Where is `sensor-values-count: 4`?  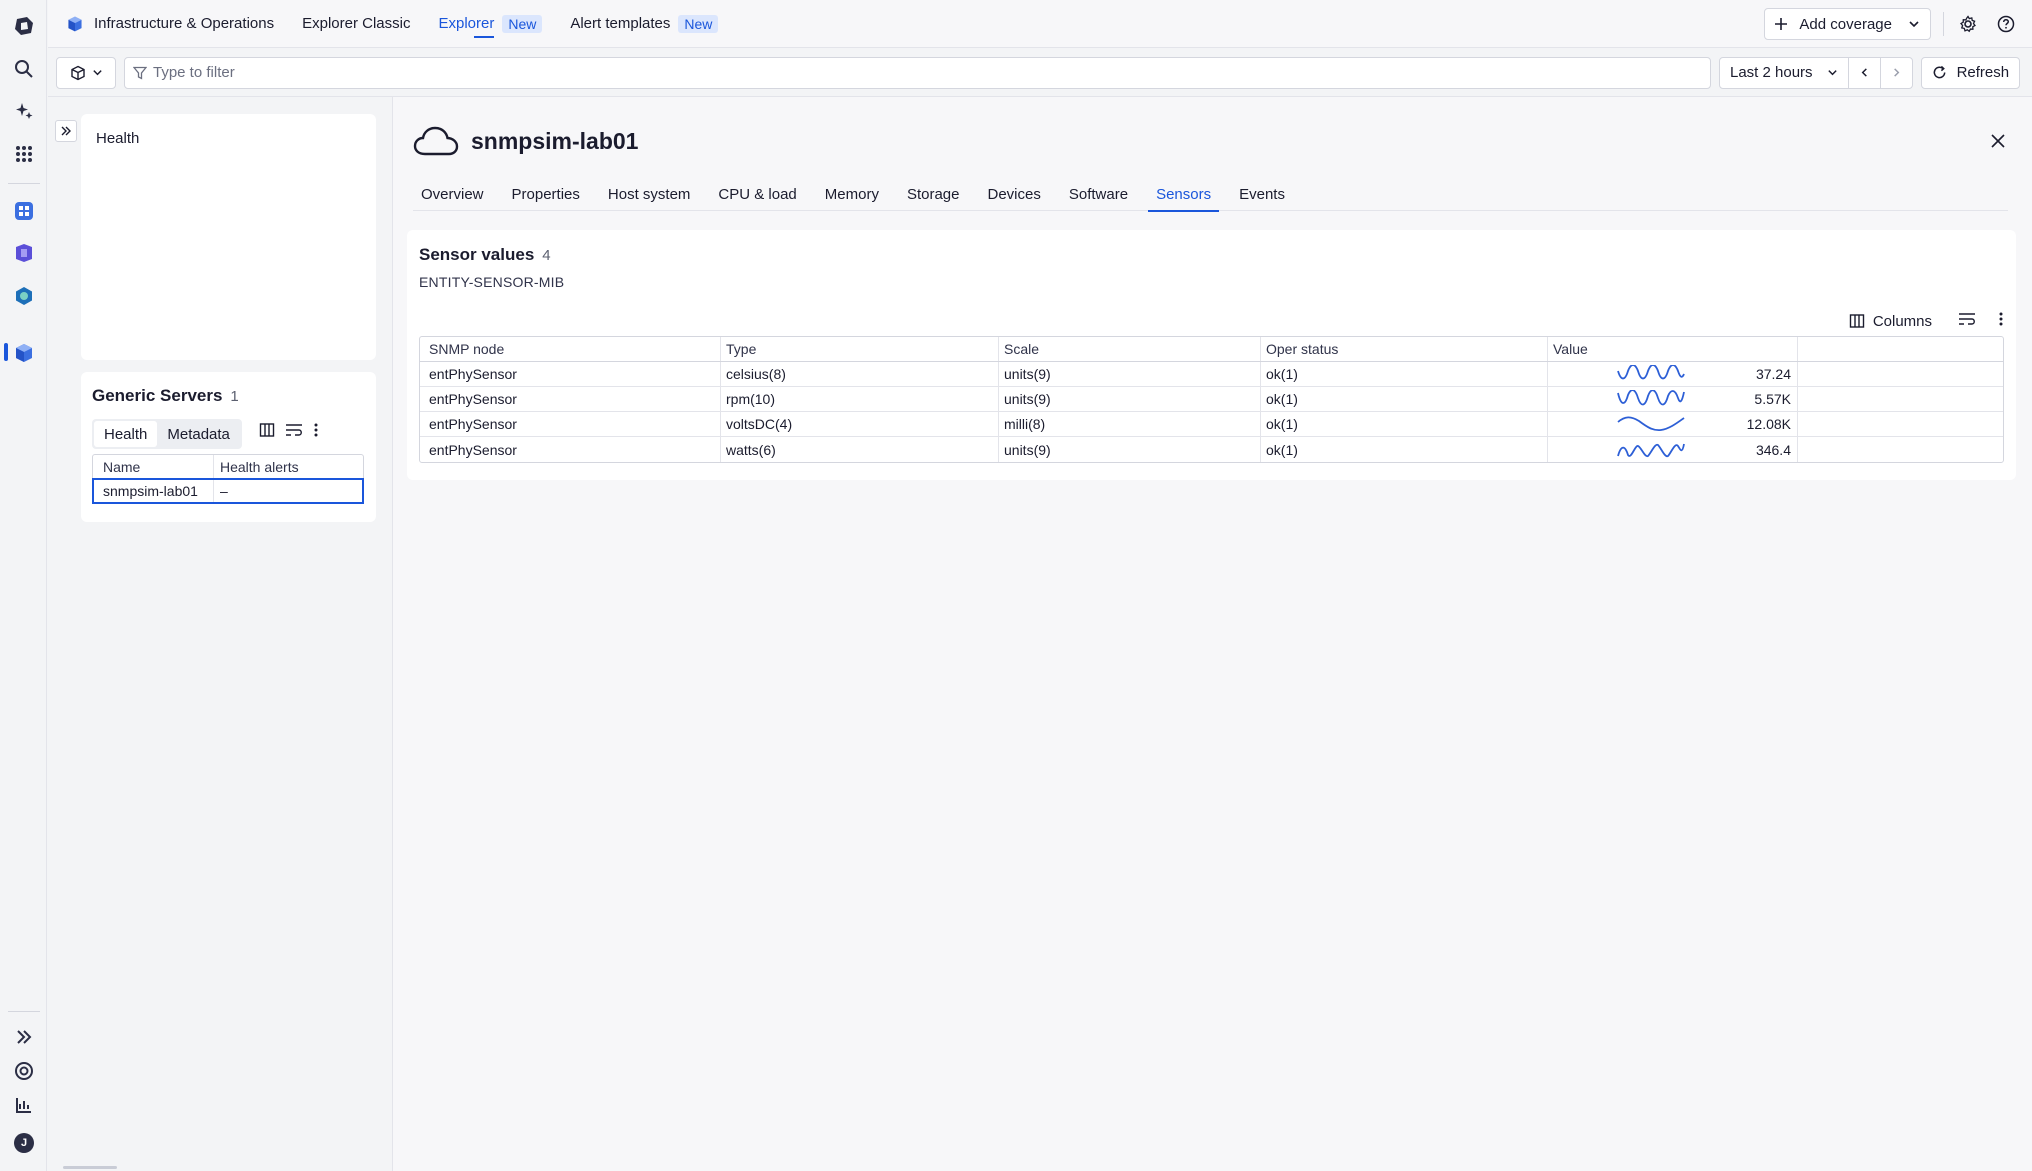 sensor-values-count: 4 is located at coordinates (546, 255).